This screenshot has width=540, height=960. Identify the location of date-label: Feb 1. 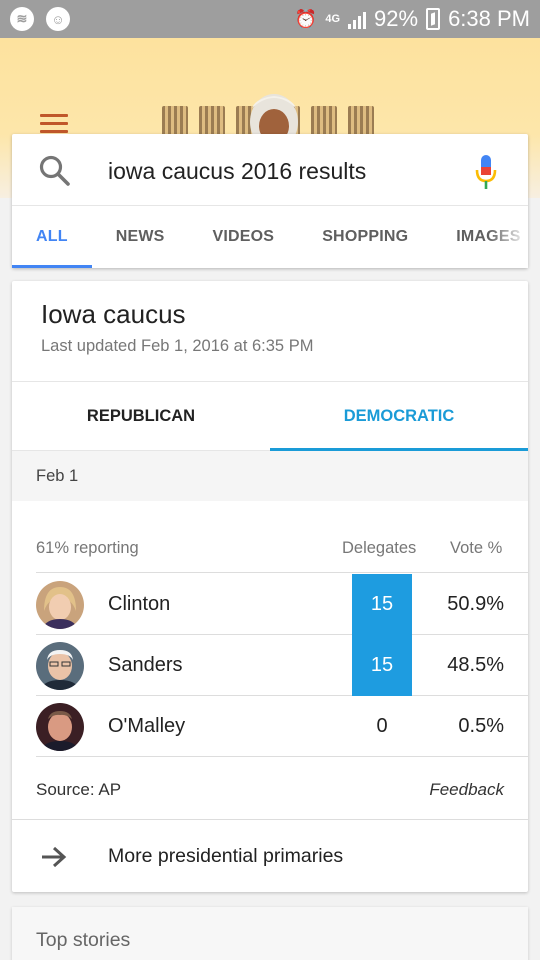
(57, 476).